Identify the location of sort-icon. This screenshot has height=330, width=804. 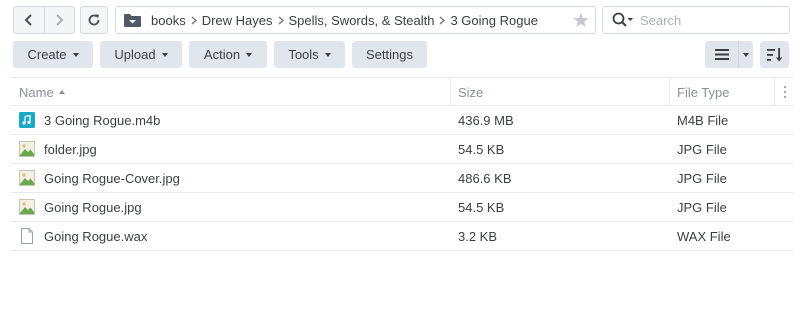
(774, 54).